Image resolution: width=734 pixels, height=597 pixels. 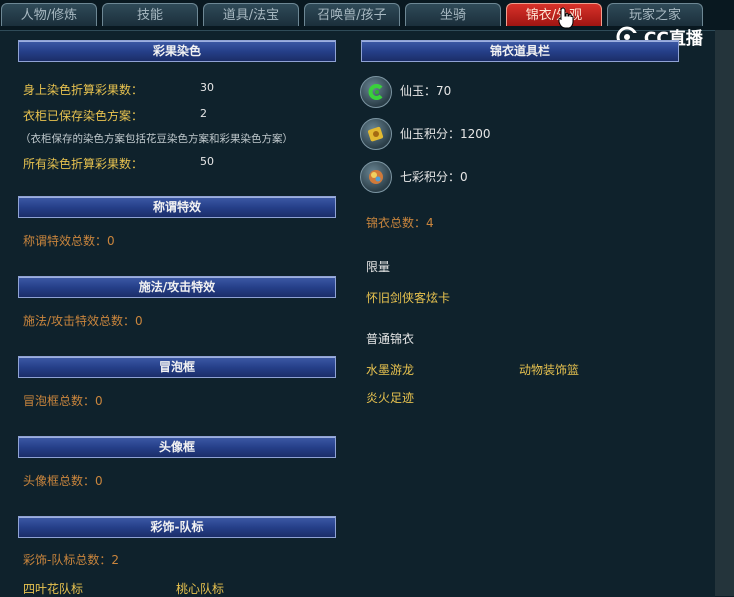 What do you see at coordinates (83, 321) in the screenshot?
I see `cast-effect-summary: 施法/攻击特效总数：0` at bounding box center [83, 321].